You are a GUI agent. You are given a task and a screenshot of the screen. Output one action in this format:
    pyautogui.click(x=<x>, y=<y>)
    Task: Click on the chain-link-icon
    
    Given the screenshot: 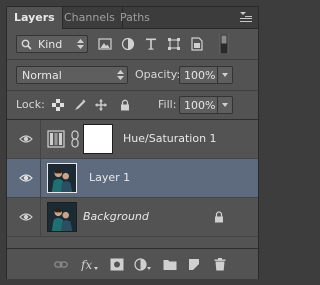 What is the action you would take?
    pyautogui.click(x=75, y=139)
    